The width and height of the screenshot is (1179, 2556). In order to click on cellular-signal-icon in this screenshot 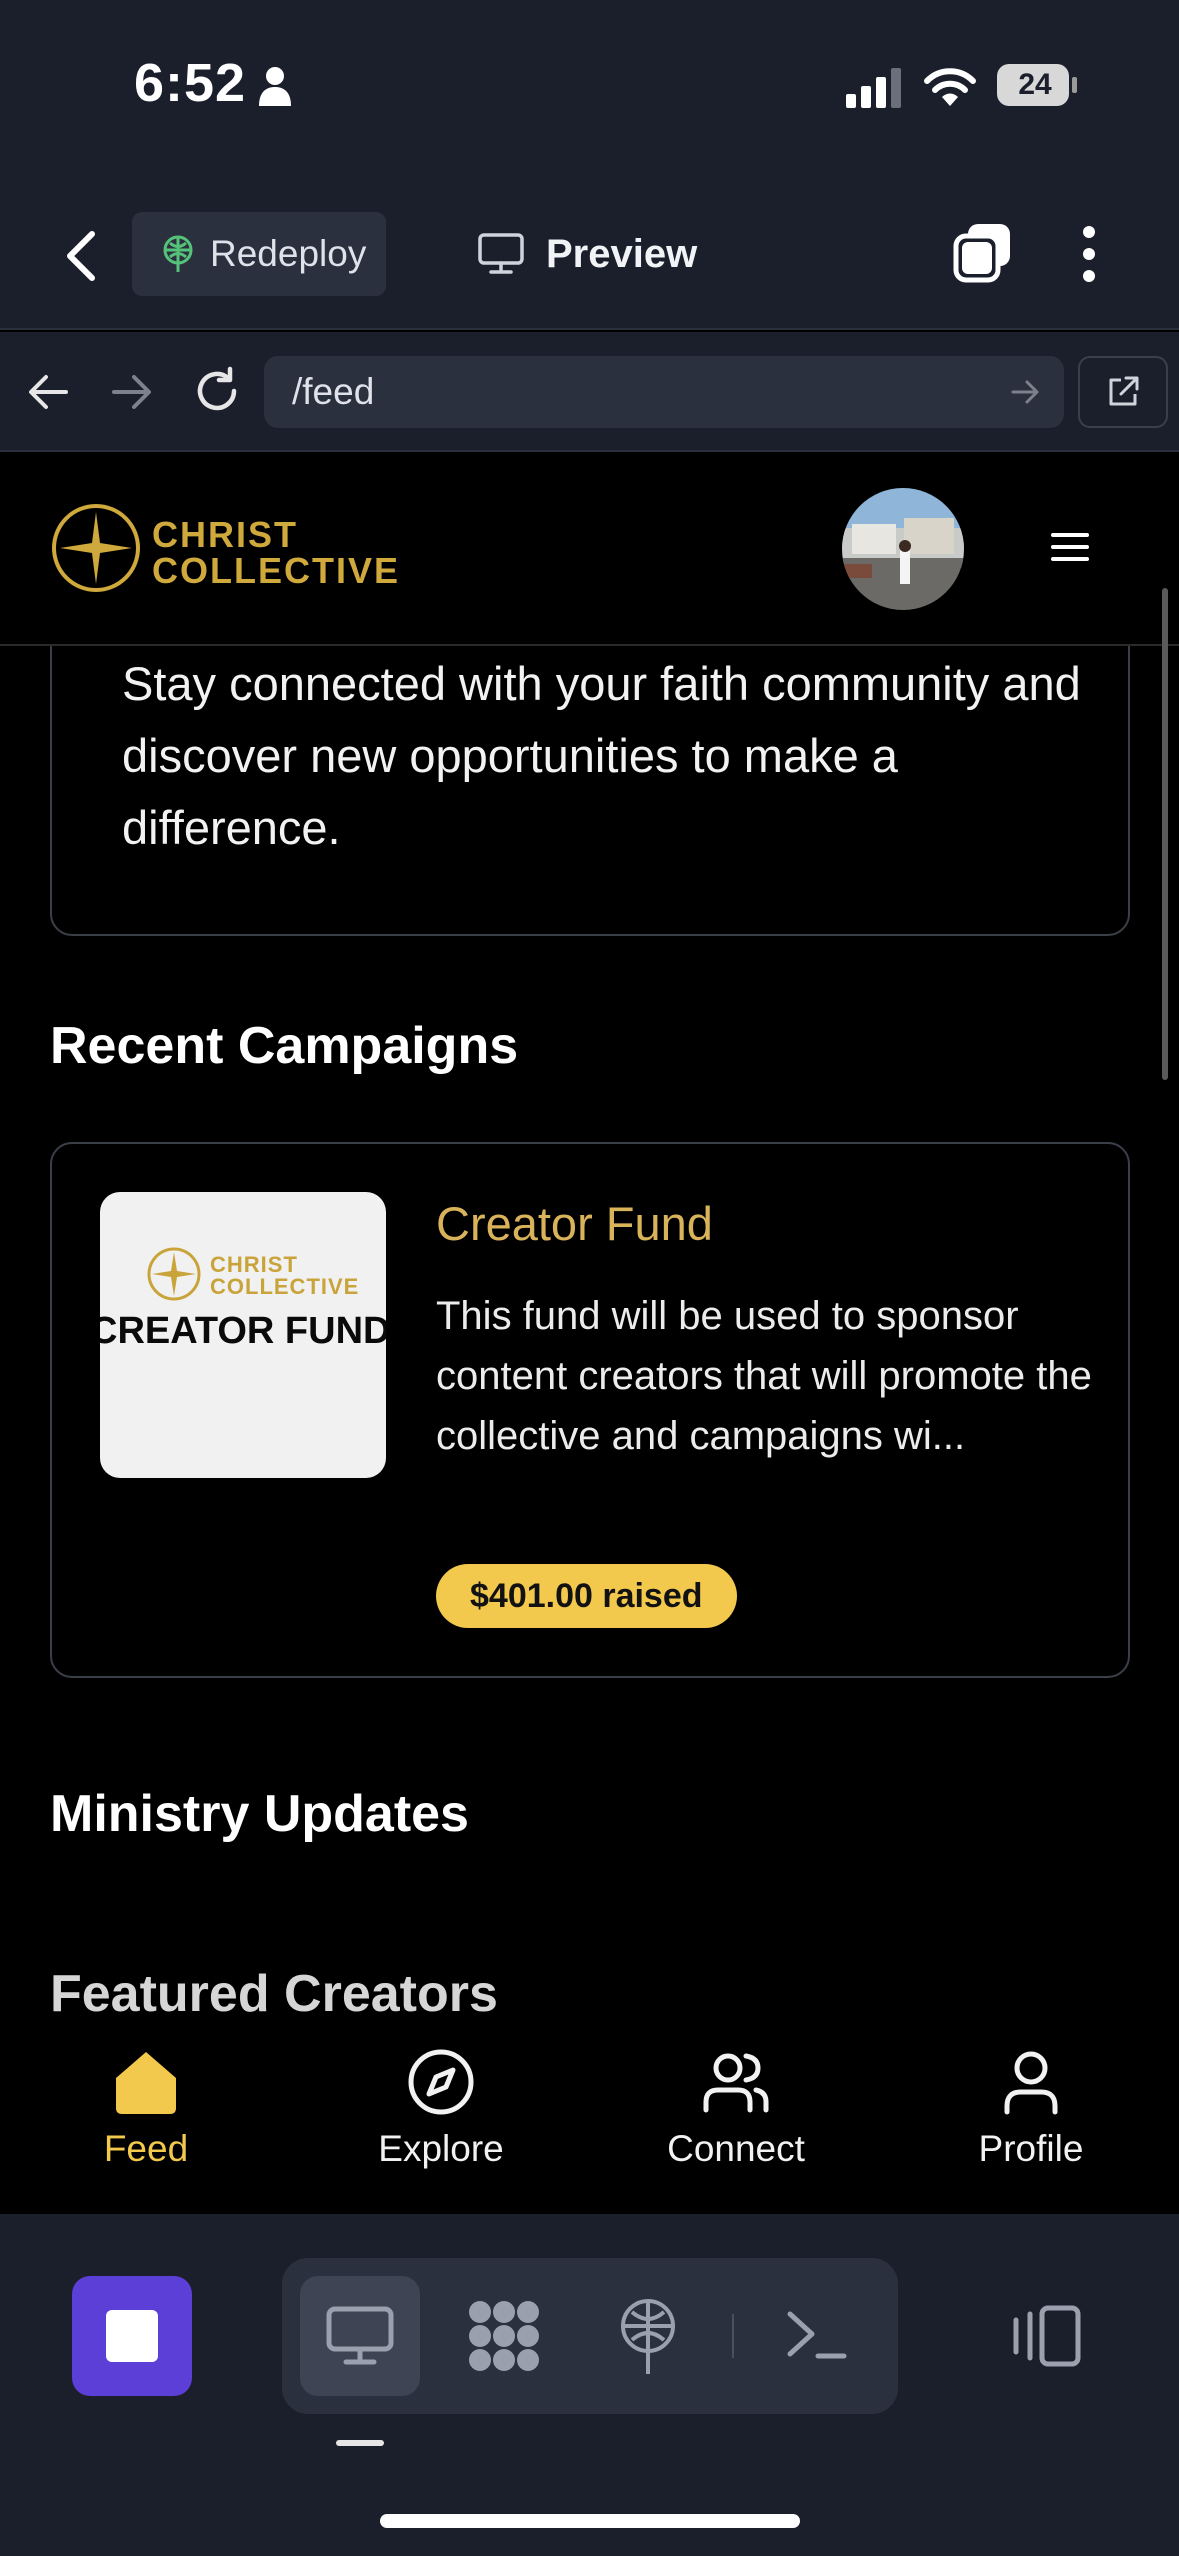, I will do `click(873, 88)`.